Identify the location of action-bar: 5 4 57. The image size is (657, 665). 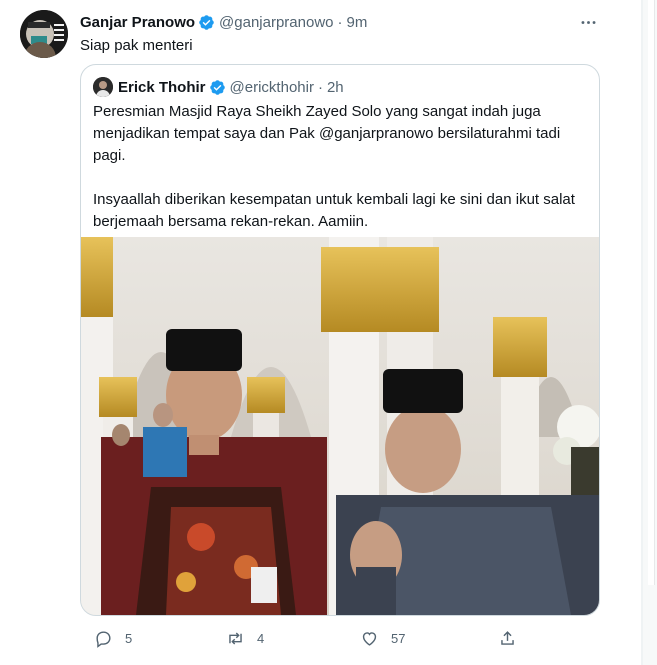
(340, 638).